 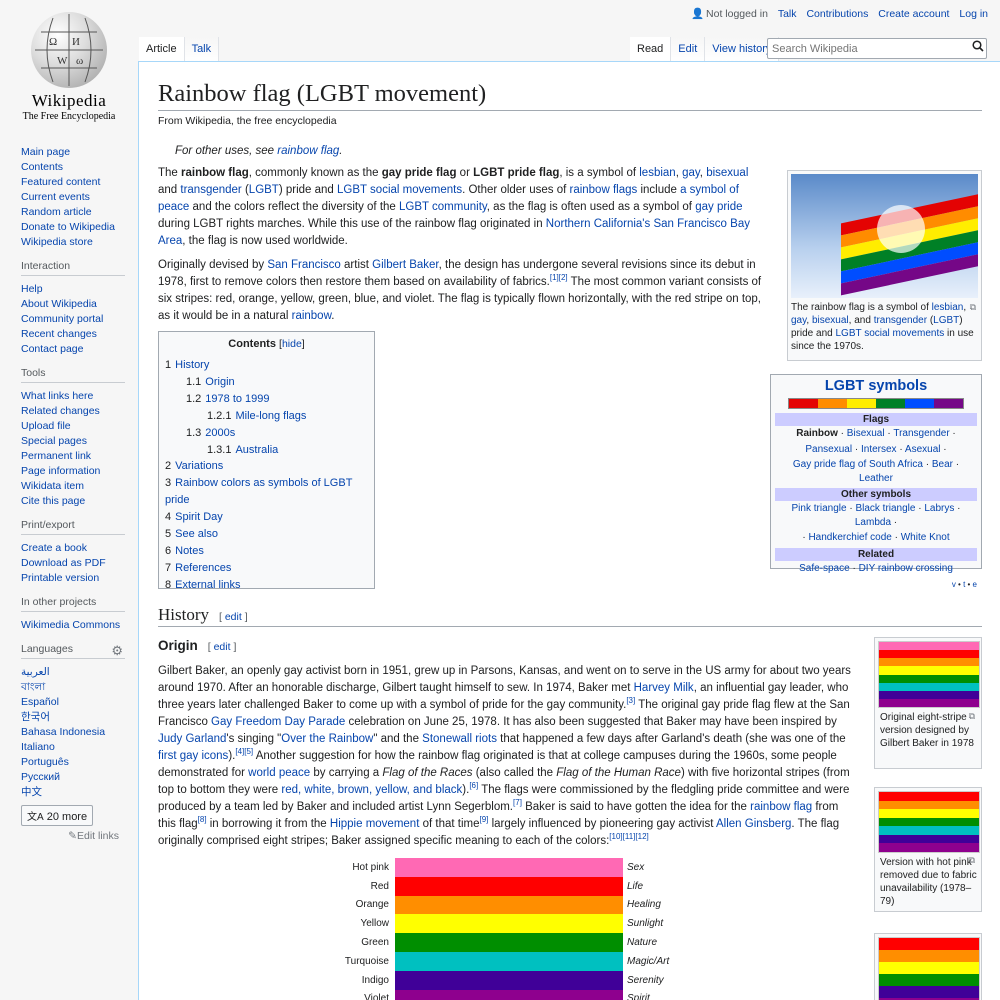 I want to click on contributions-link: Contributions, so click(x=837, y=14).